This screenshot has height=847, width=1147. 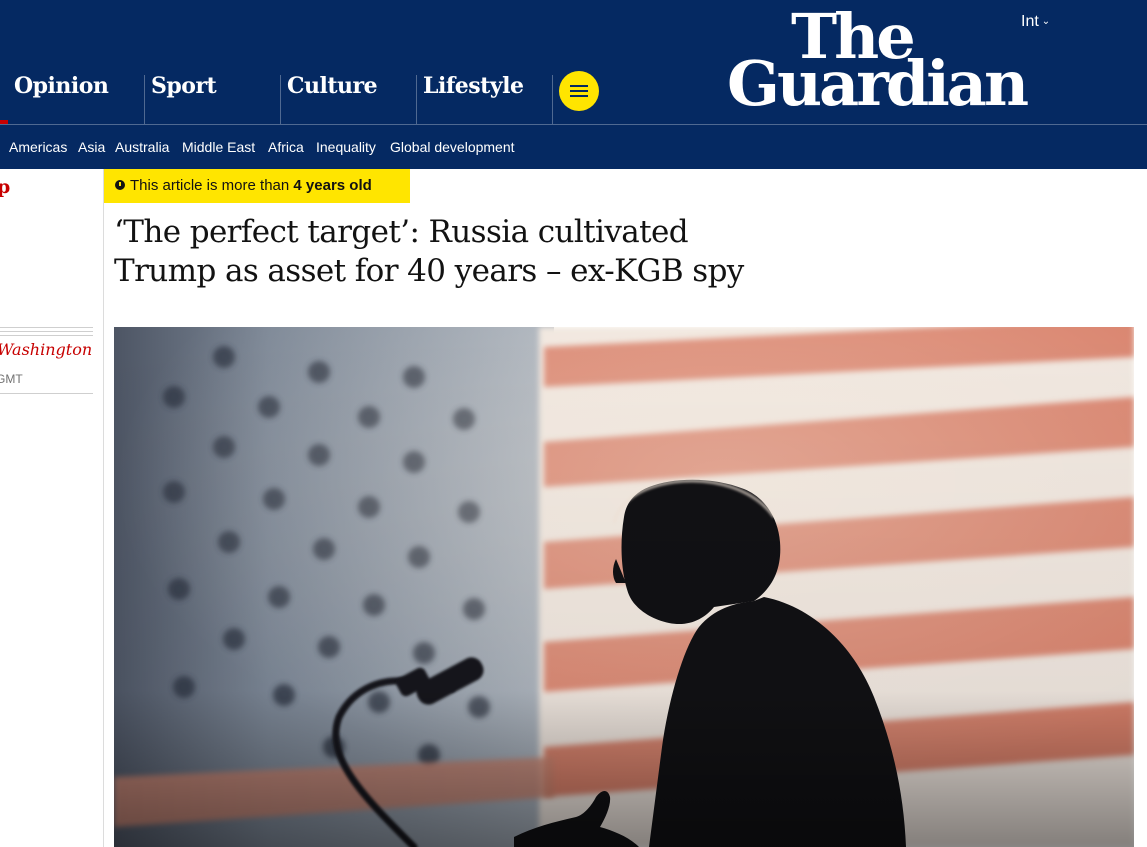 What do you see at coordinates (142, 147) in the screenshot?
I see `subnav-australia: Australia` at bounding box center [142, 147].